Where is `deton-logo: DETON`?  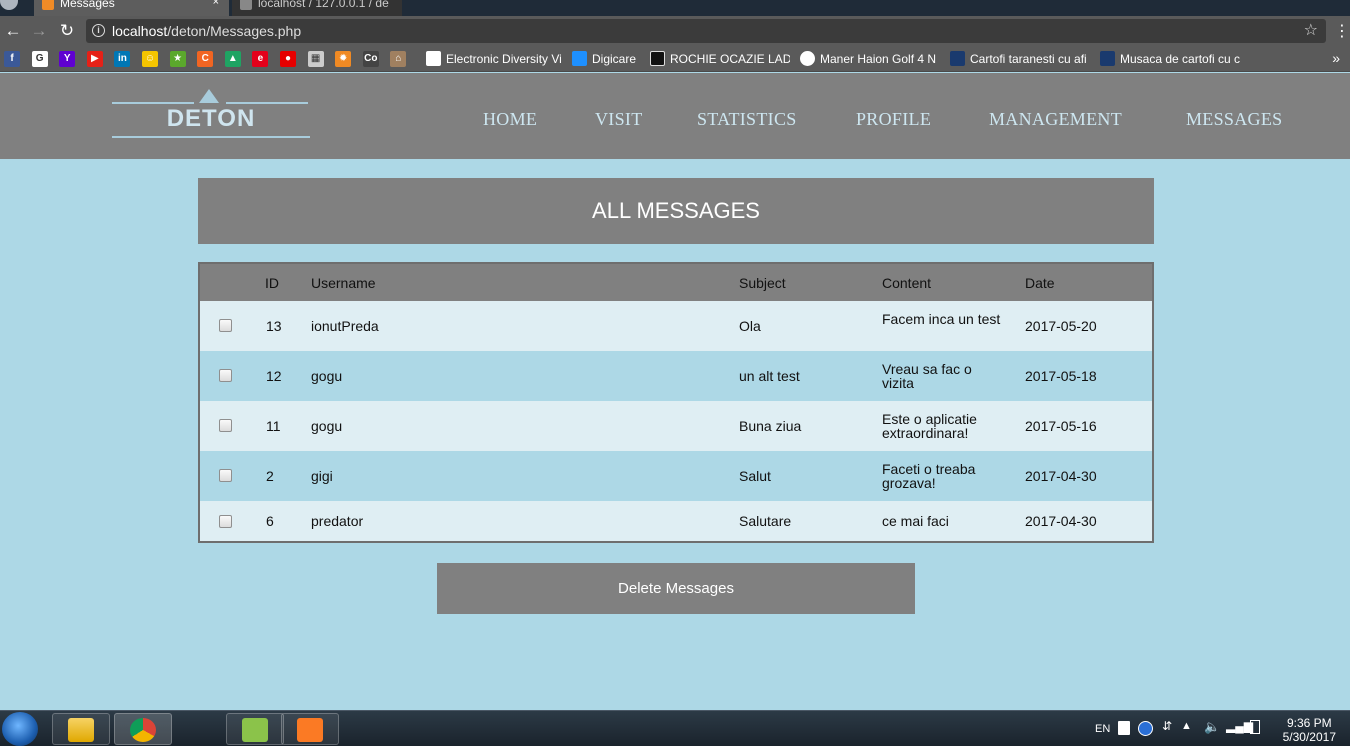
deton-logo: DETON is located at coordinates (211, 115).